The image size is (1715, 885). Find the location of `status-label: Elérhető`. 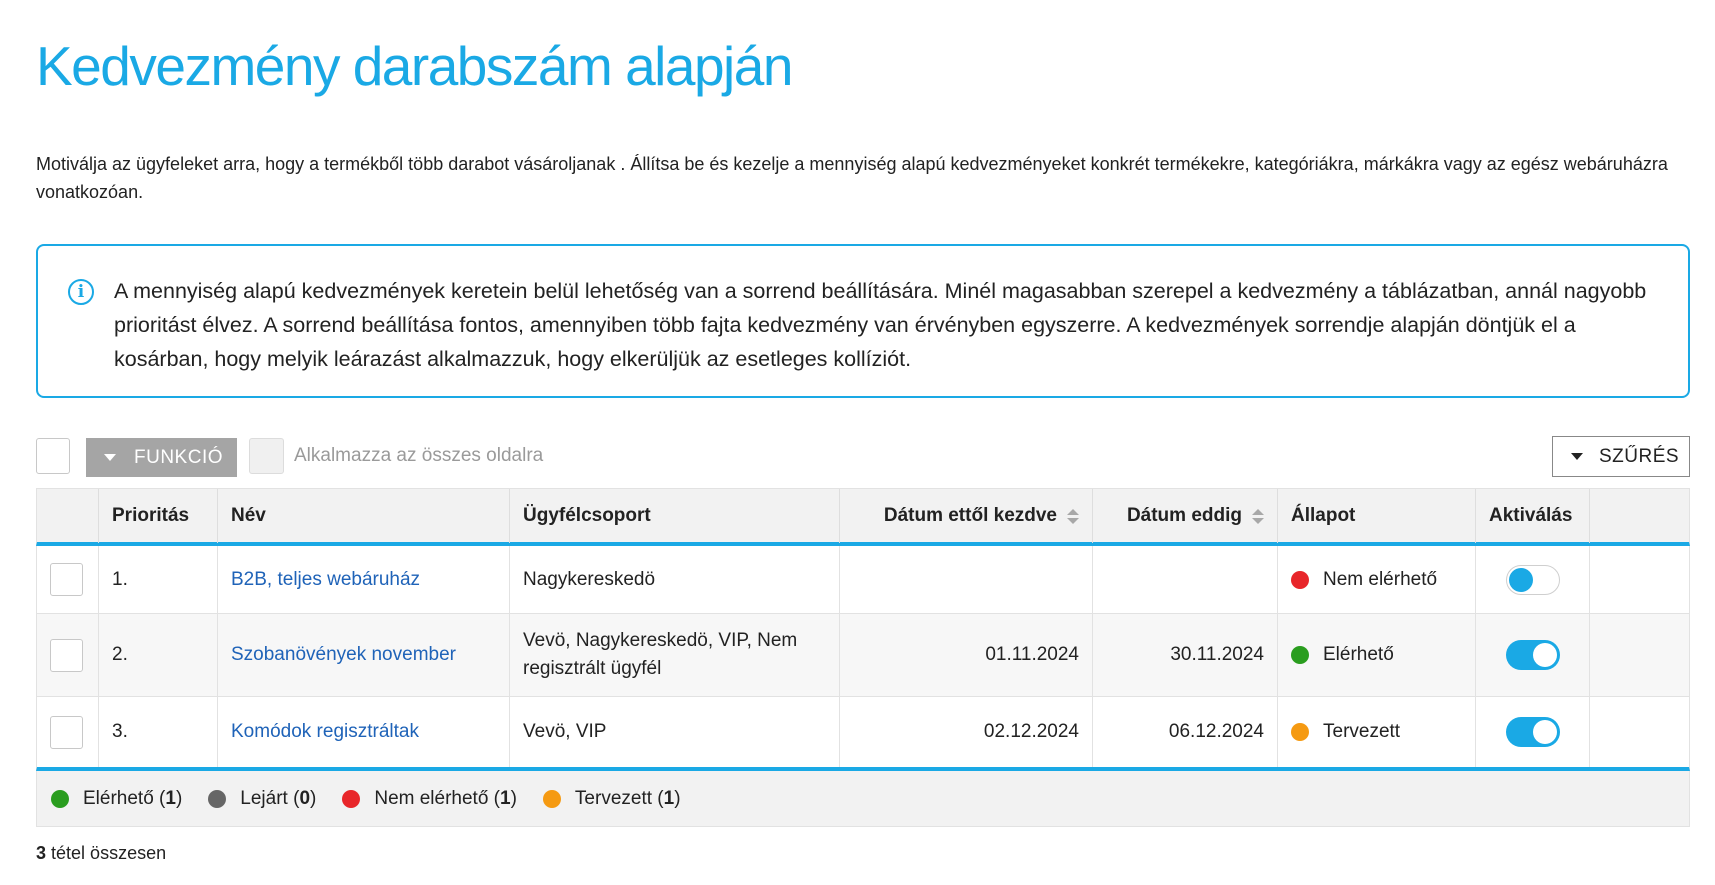

status-label: Elérhető is located at coordinates (1358, 654).